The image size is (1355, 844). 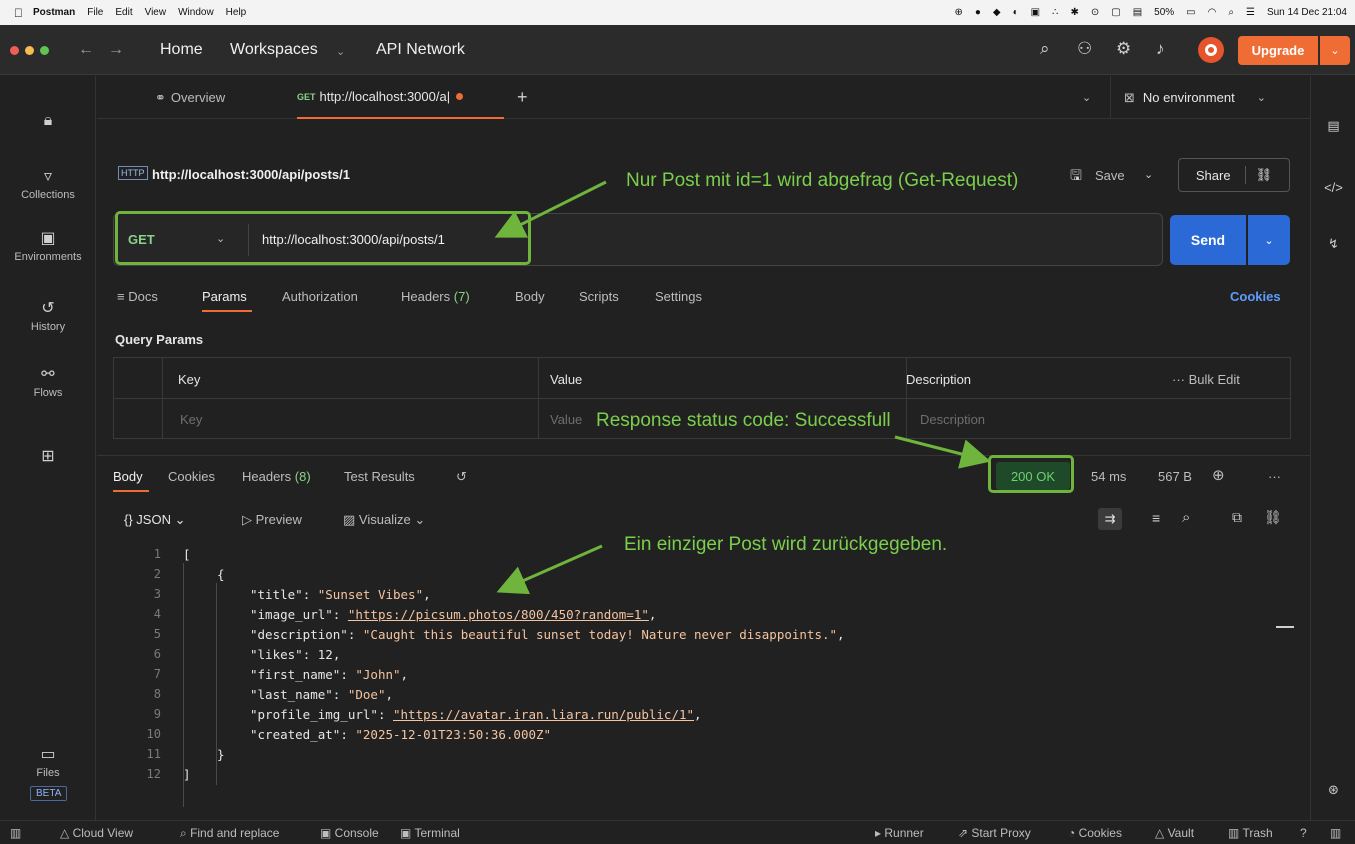 What do you see at coordinates (1303, 833) in the screenshot?
I see `help-icon: ?` at bounding box center [1303, 833].